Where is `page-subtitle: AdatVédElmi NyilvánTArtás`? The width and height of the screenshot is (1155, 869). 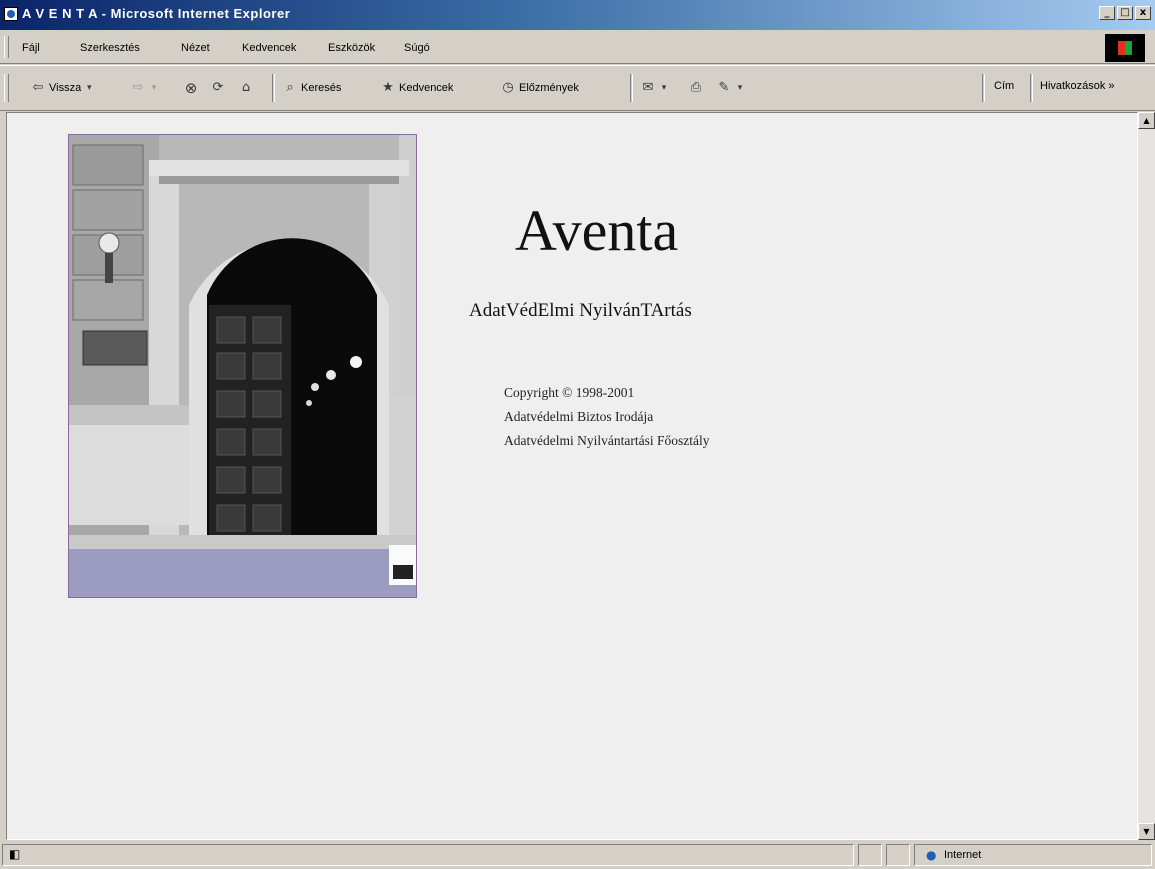
page-subtitle: AdatVédElmi NyilvánTArtás is located at coordinates (580, 310).